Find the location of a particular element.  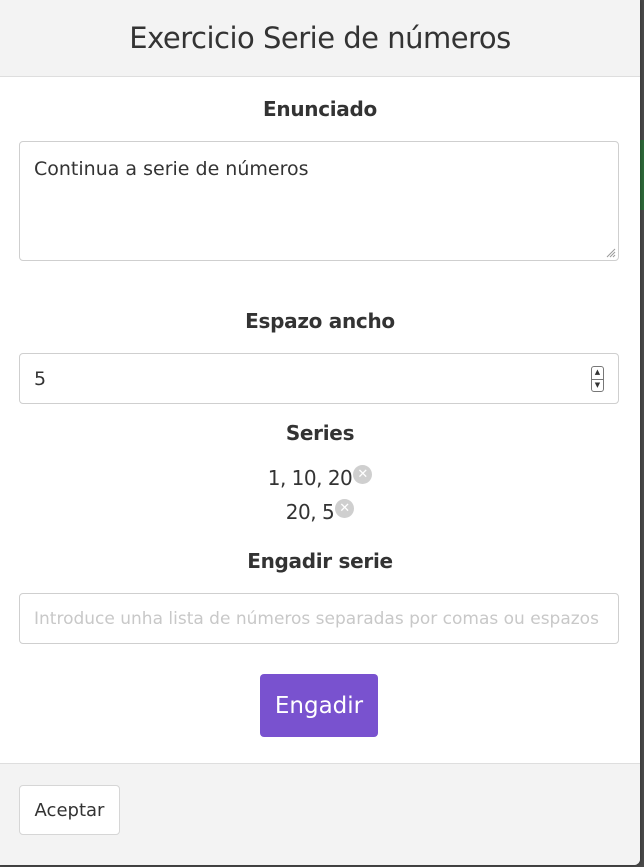

add-series-input-wrapper is located at coordinates (319, 618).